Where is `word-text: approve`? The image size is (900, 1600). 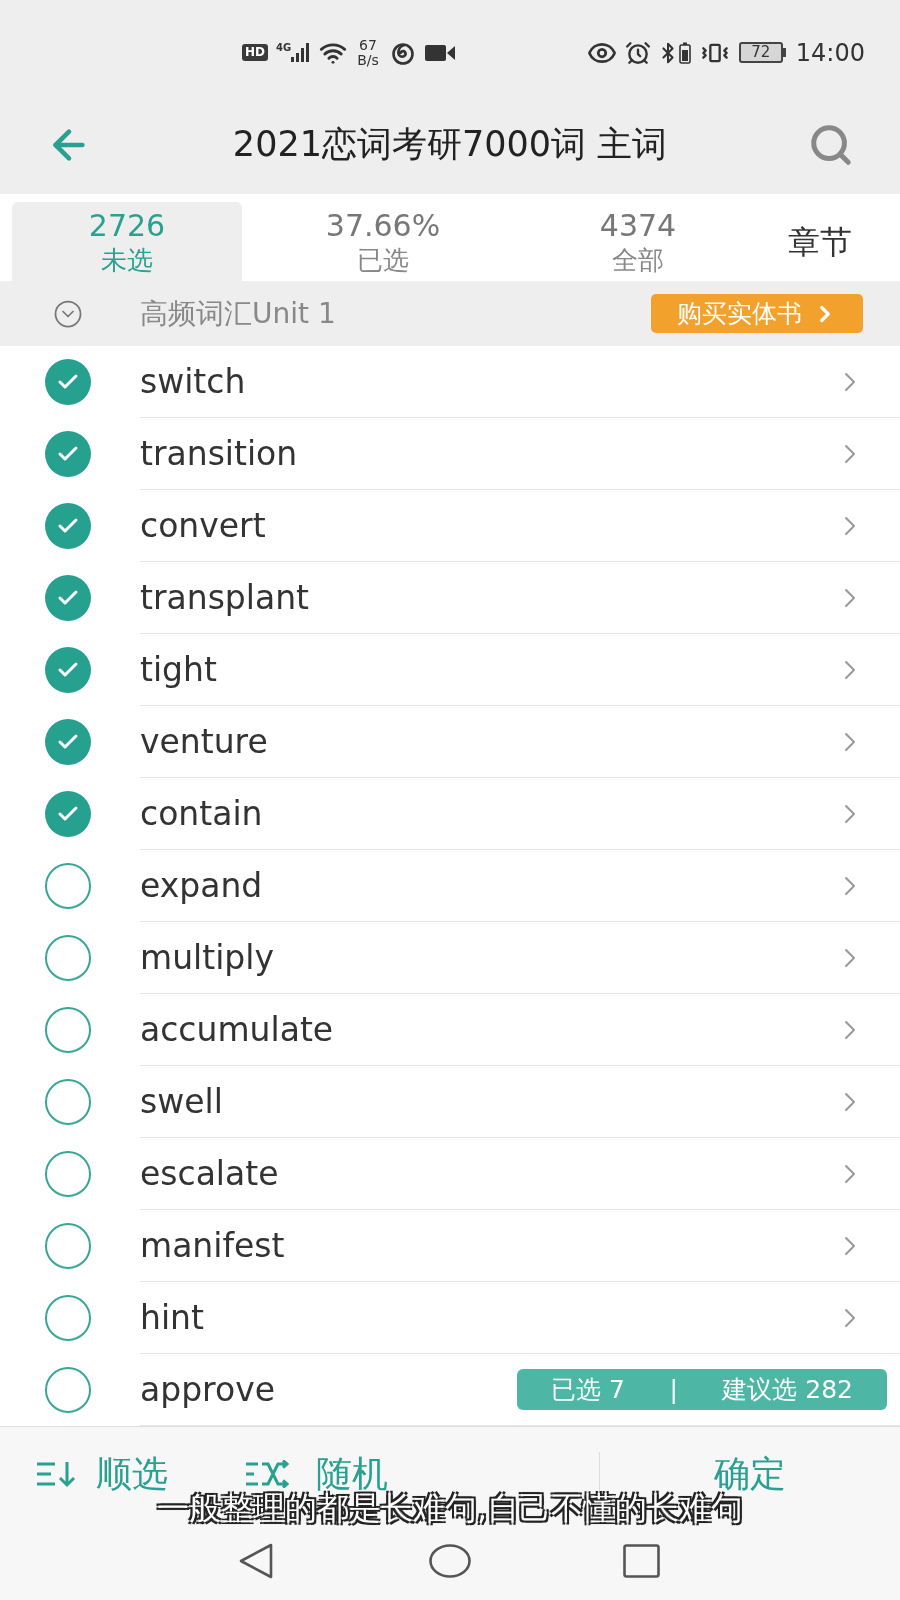 word-text: approve is located at coordinates (207, 1389).